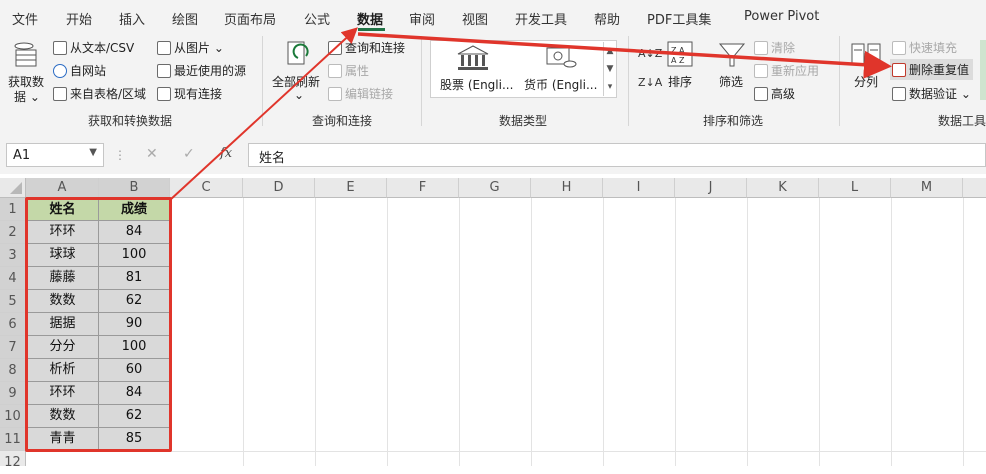  Describe the element at coordinates (624, 55) in the screenshot. I see `arrow-to-remove-duplicates` at that location.